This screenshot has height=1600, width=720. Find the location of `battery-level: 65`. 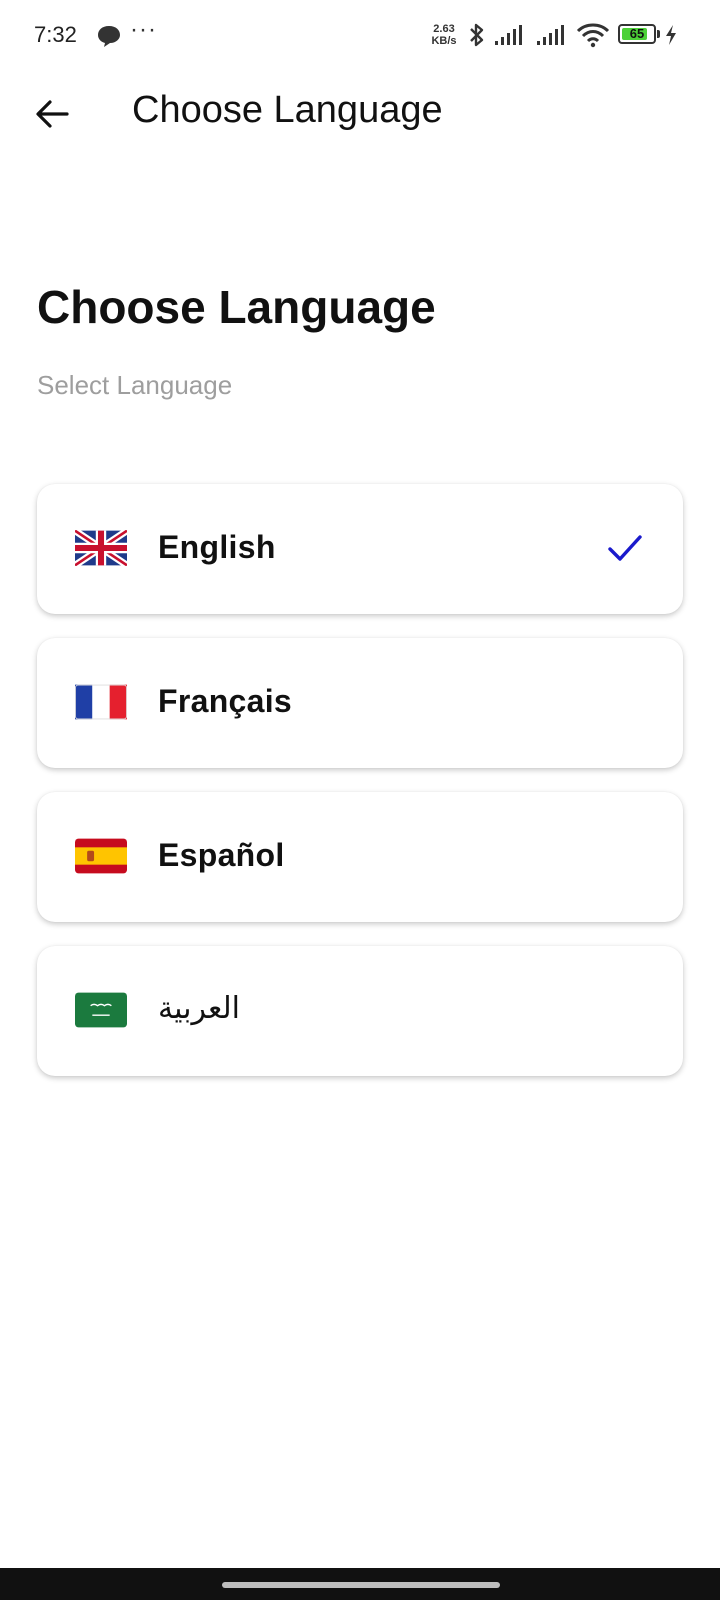

battery-level: 65 is located at coordinates (637, 33).